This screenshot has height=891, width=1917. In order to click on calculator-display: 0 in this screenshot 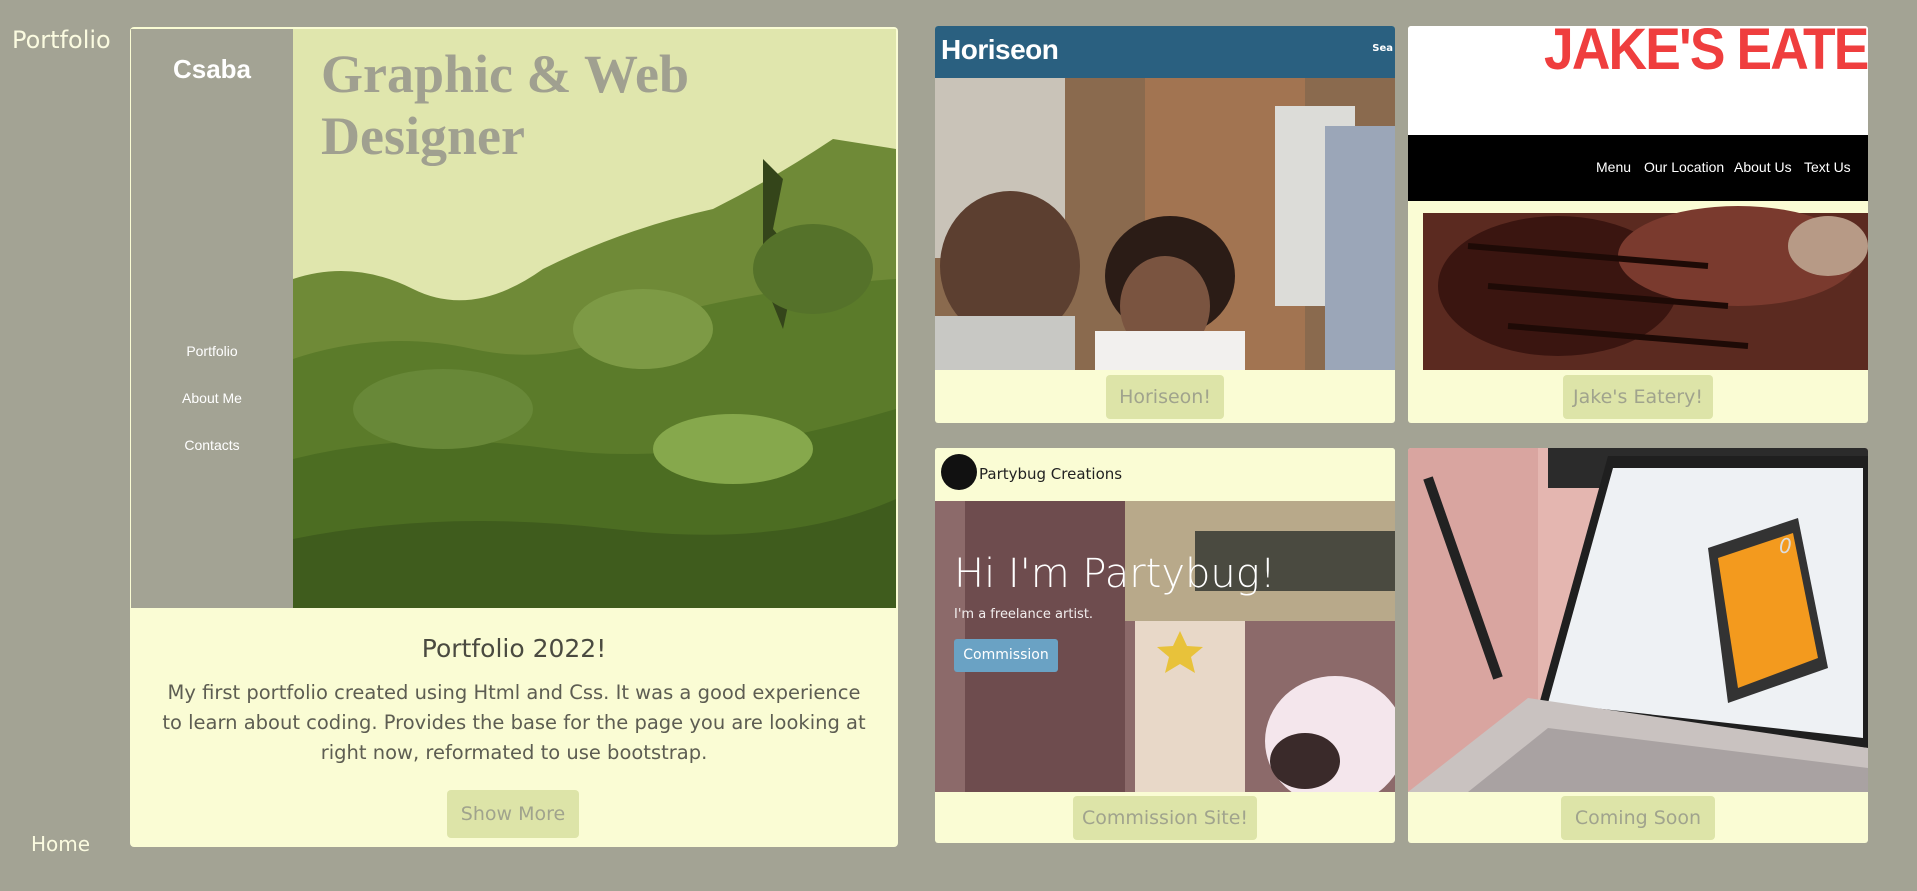, I will do `click(1785, 546)`.